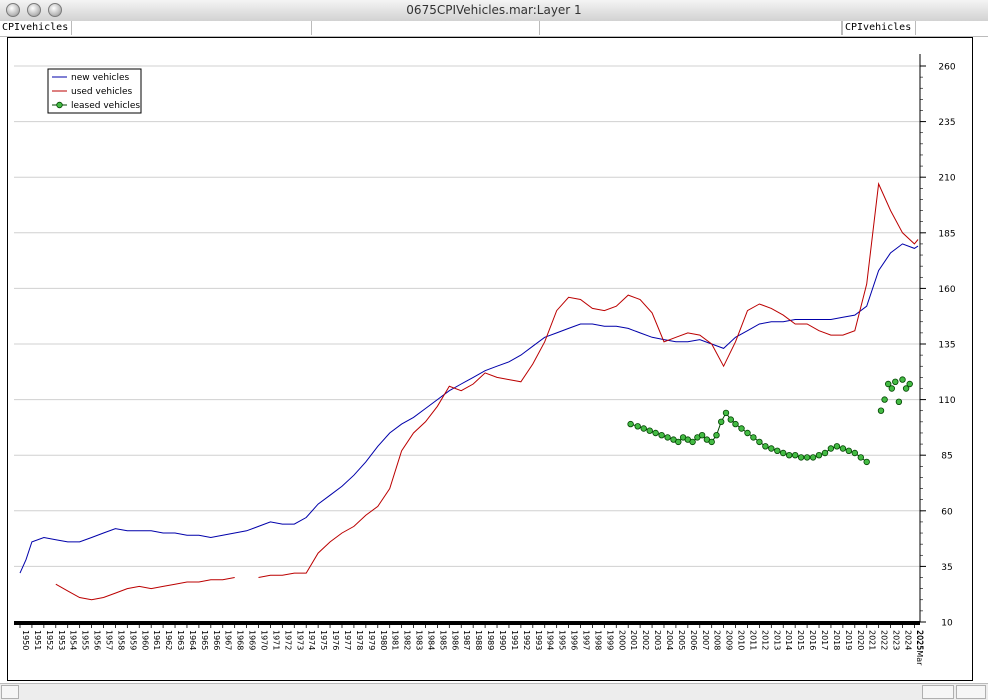 This screenshot has width=988, height=700. Describe the element at coordinates (240, 640) in the screenshot. I see `x-tick-label: 1968` at that location.